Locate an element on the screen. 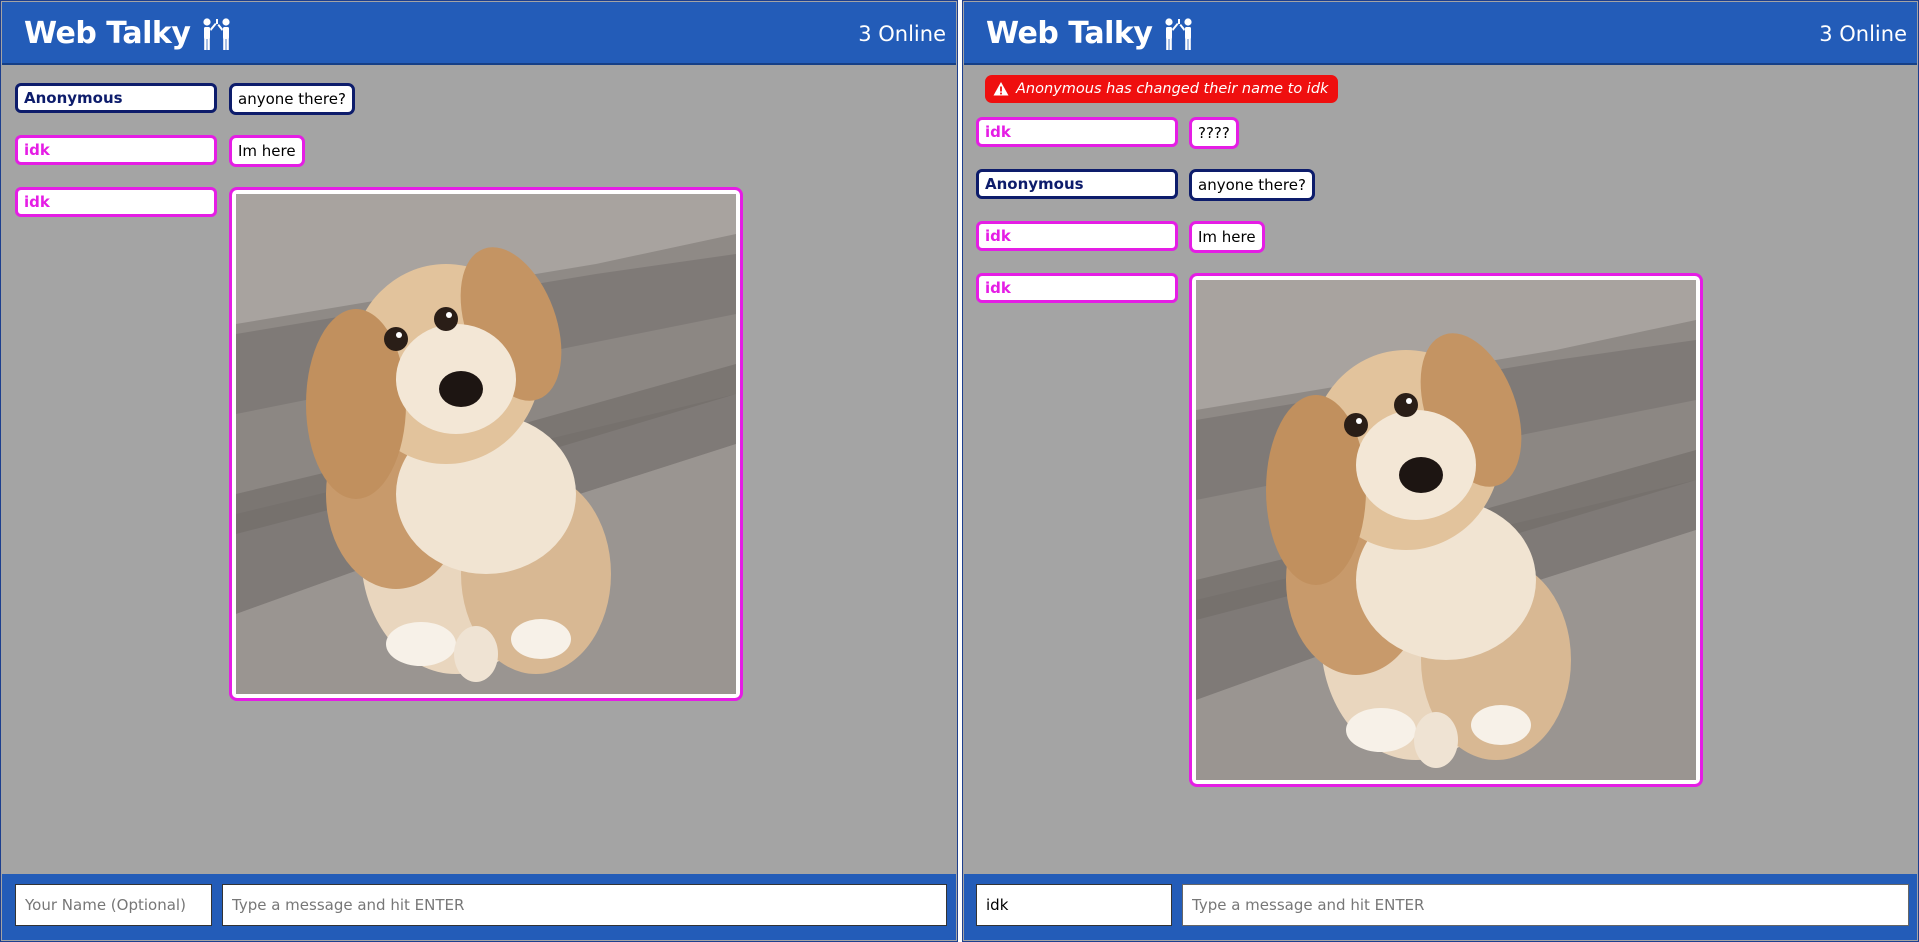  message-bubble: ???? is located at coordinates (1214, 133).